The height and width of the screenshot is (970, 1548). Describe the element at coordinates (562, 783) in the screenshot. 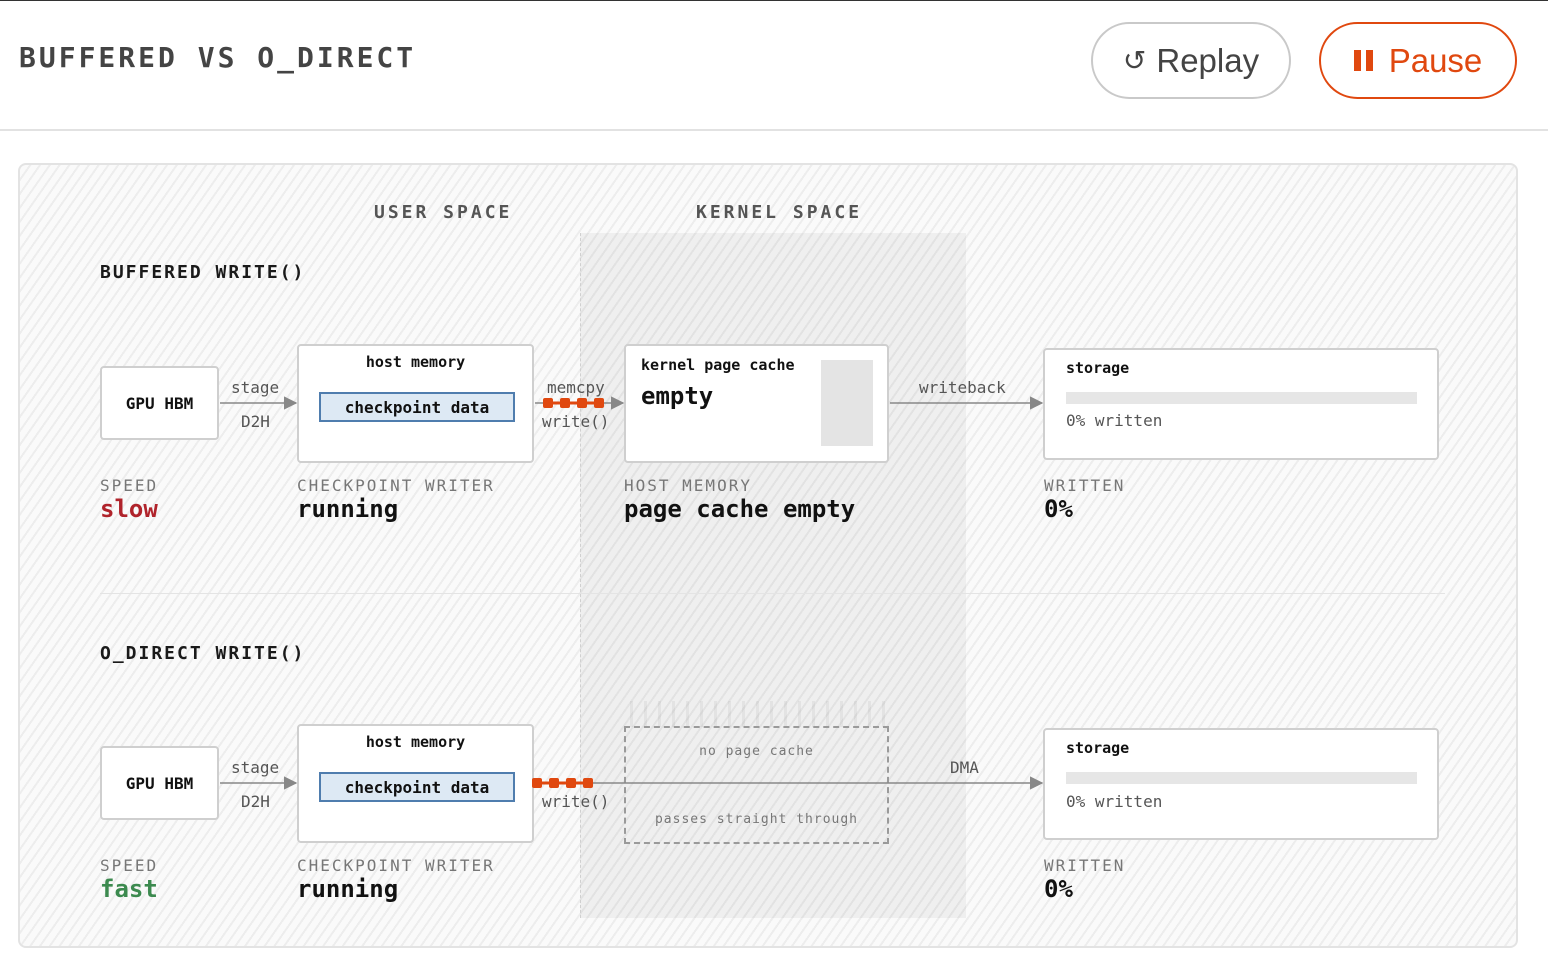

I see `direct-packets` at that location.